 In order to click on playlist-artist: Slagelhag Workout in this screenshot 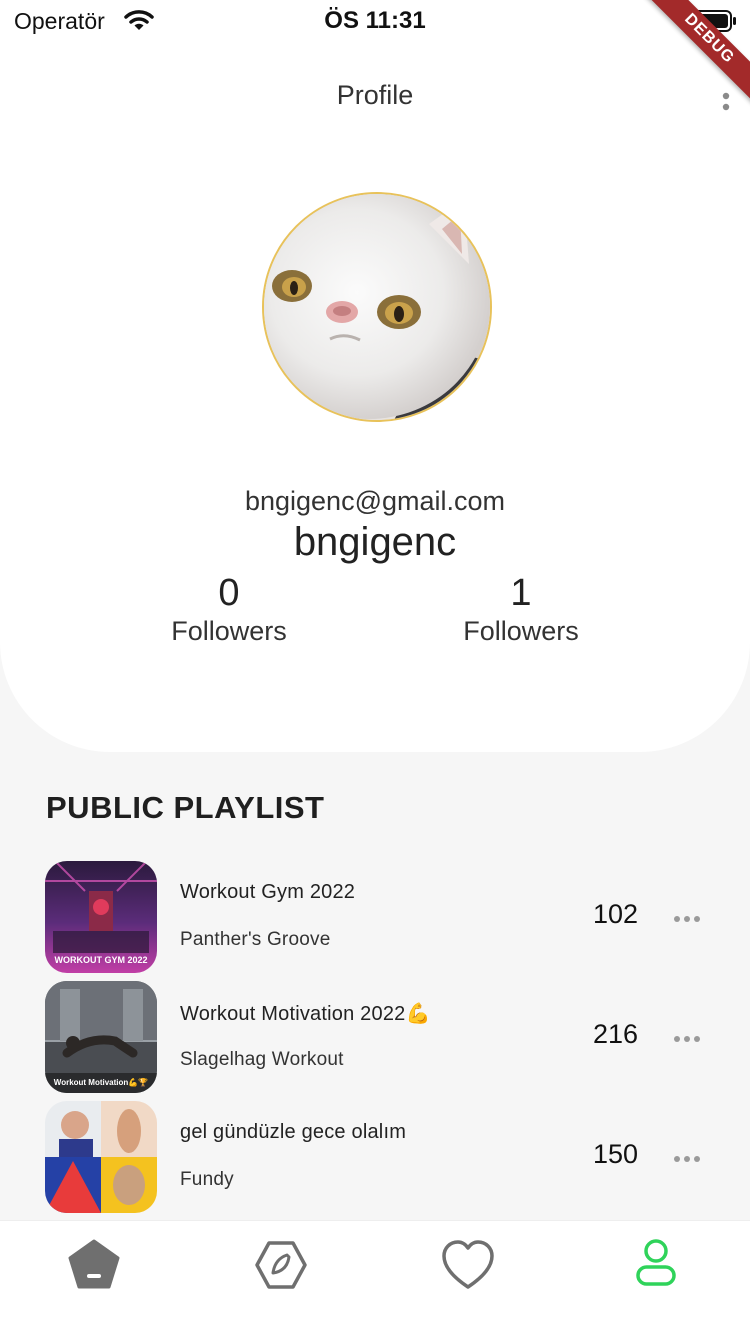, I will do `click(262, 1059)`.